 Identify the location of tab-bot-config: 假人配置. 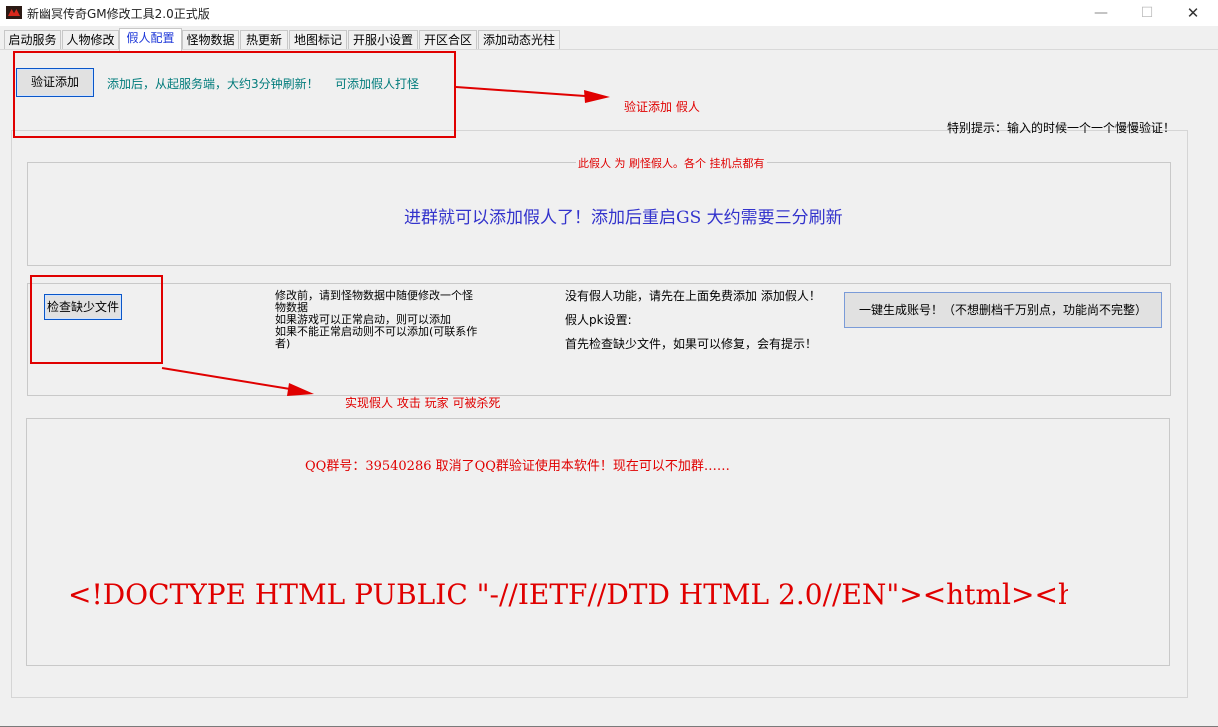
(150, 39).